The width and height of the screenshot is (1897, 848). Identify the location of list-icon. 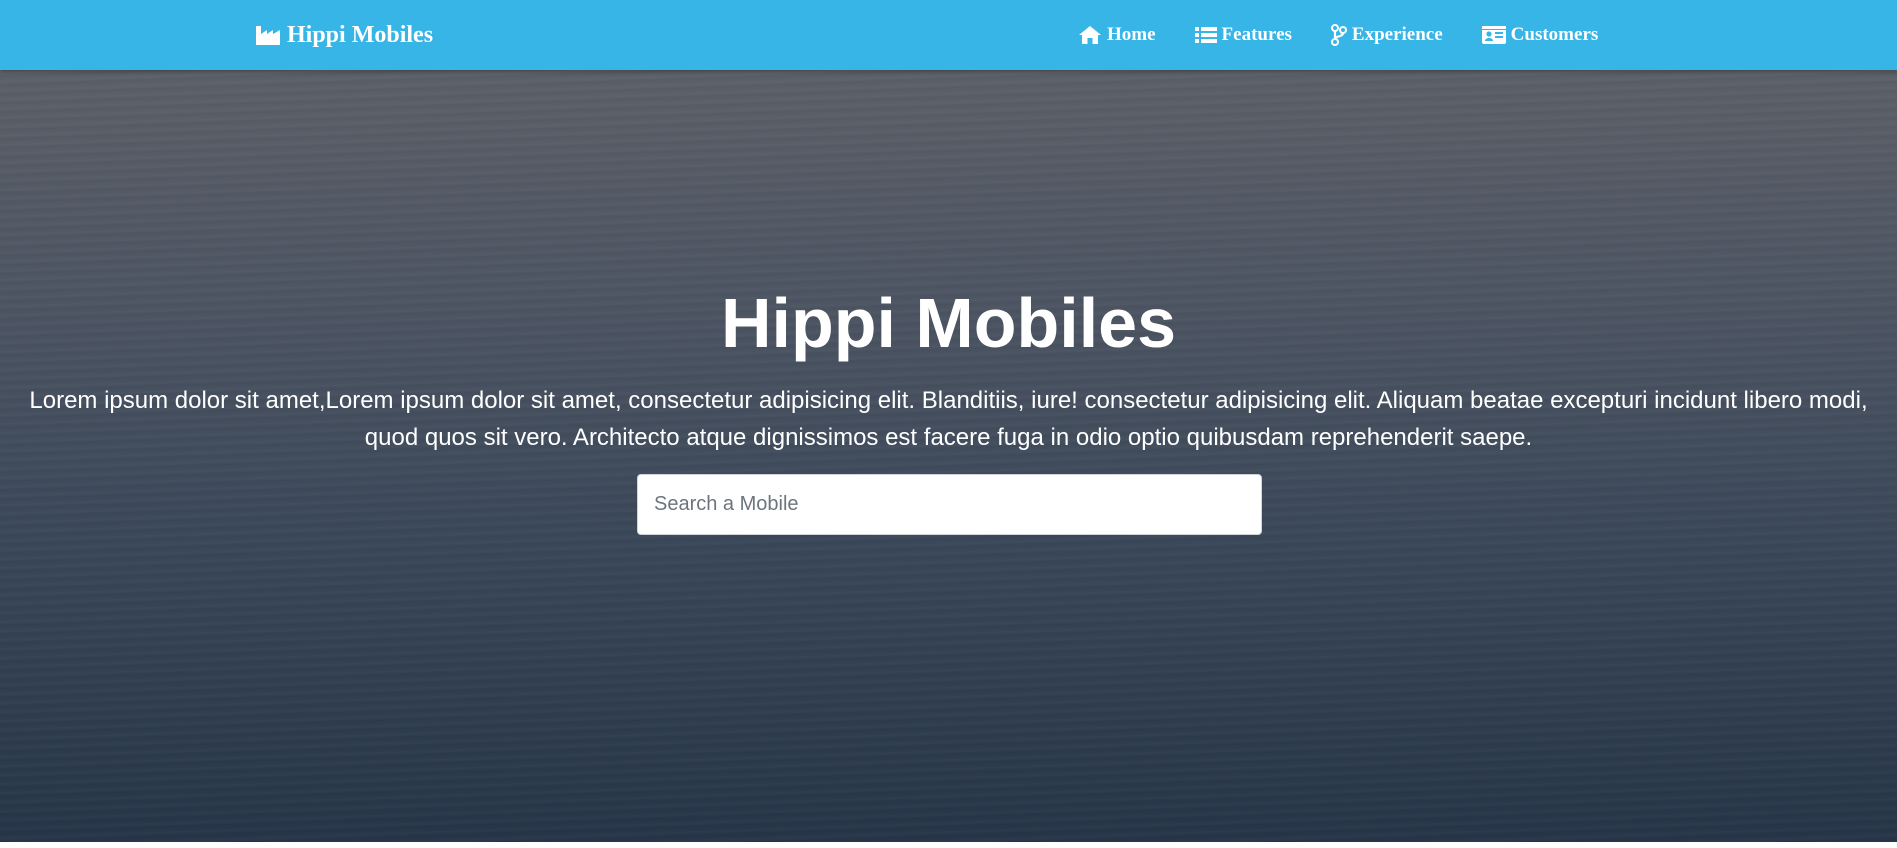
(1205, 35).